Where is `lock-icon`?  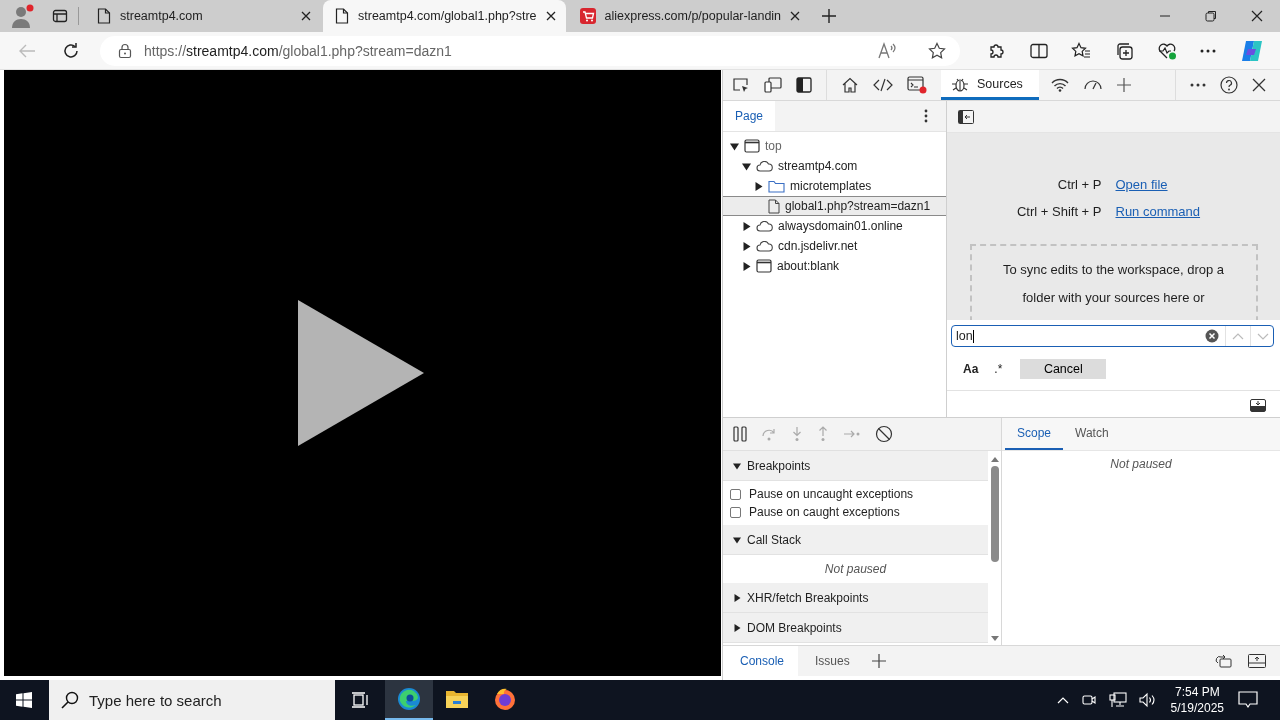 lock-icon is located at coordinates (125, 50).